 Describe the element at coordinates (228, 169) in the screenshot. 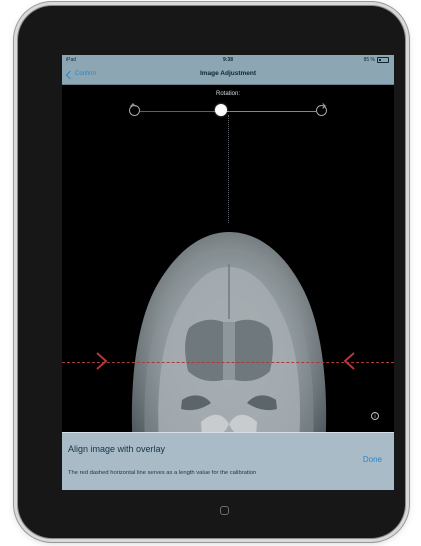

I see `center-guide-line` at that location.